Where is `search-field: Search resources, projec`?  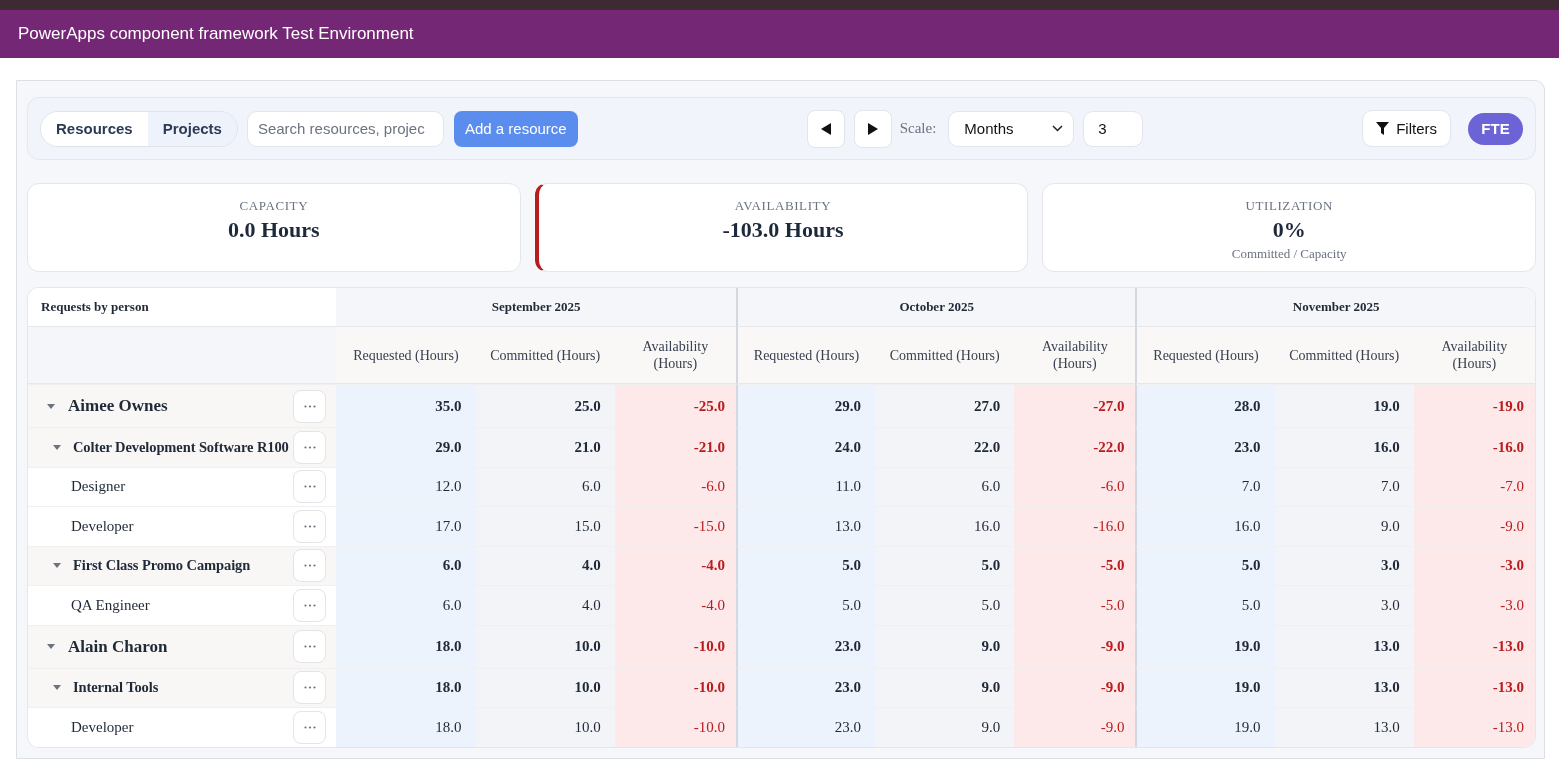 search-field: Search resources, projec is located at coordinates (345, 128).